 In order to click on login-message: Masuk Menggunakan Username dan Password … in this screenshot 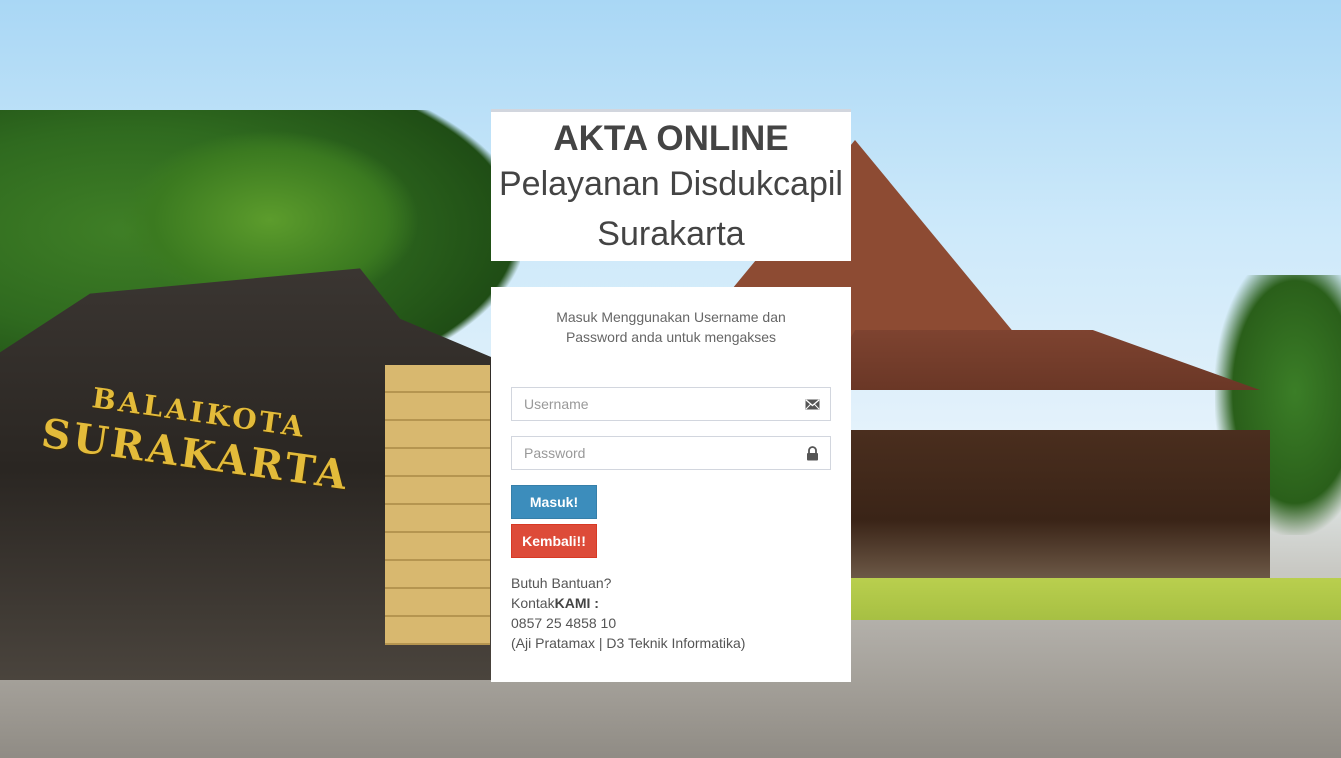, I will do `click(671, 327)`.